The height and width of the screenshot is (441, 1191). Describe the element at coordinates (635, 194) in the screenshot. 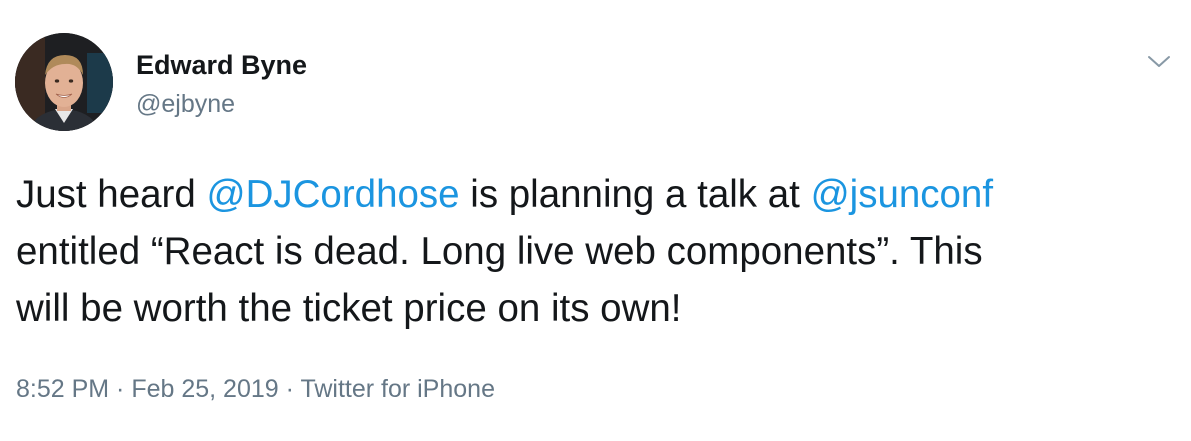

I see `tweet-text-segment: is planning a talk at` at that location.